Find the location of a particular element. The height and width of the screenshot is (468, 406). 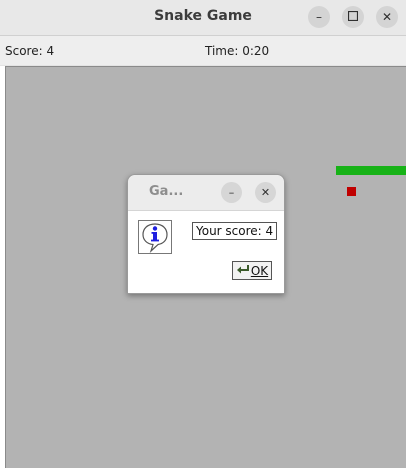

minimize-button: – is located at coordinates (319, 17).